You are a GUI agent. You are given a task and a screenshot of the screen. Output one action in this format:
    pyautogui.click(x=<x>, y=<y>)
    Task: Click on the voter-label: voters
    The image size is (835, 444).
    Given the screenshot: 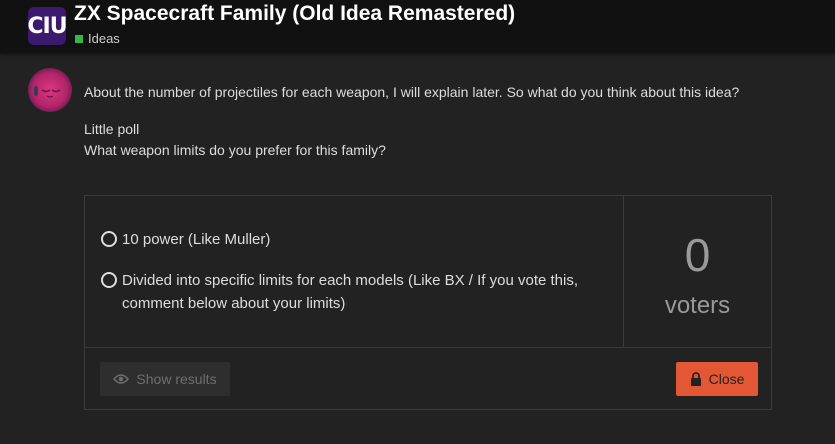 What is the action you would take?
    pyautogui.click(x=697, y=305)
    